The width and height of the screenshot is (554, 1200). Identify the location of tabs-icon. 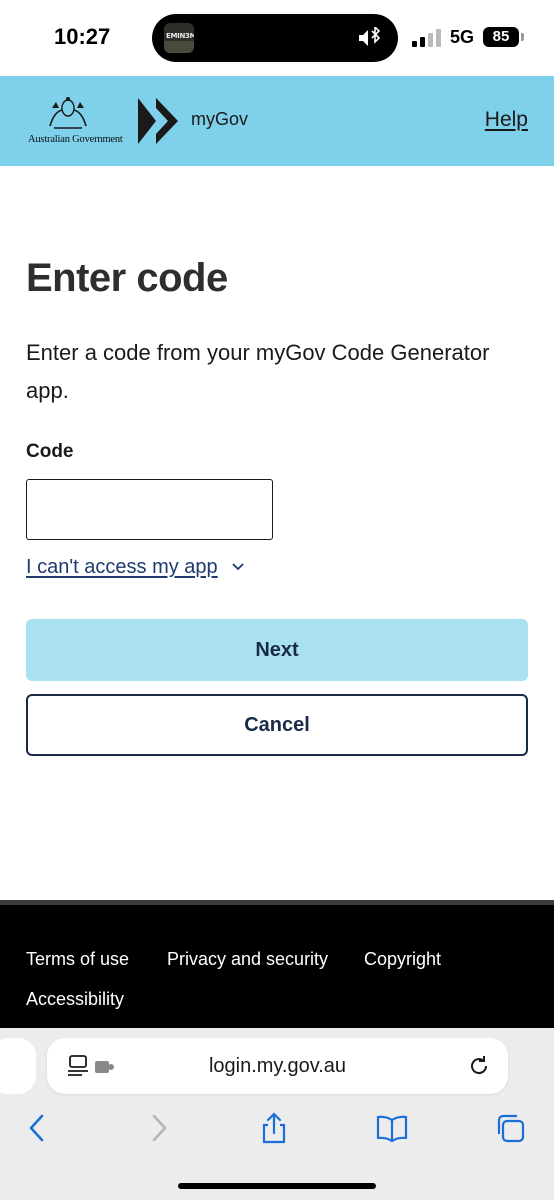
(510, 1128).